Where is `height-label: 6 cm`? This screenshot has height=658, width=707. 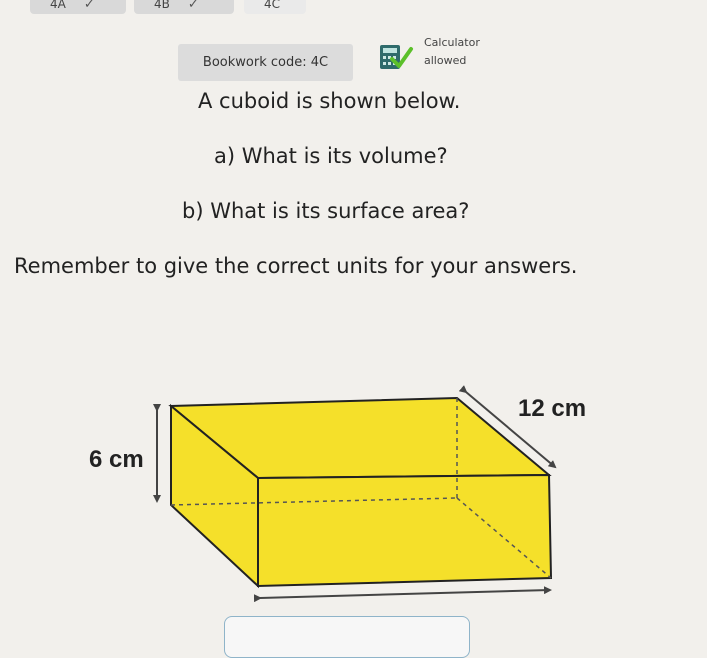
height-label: 6 cm is located at coordinates (116, 459).